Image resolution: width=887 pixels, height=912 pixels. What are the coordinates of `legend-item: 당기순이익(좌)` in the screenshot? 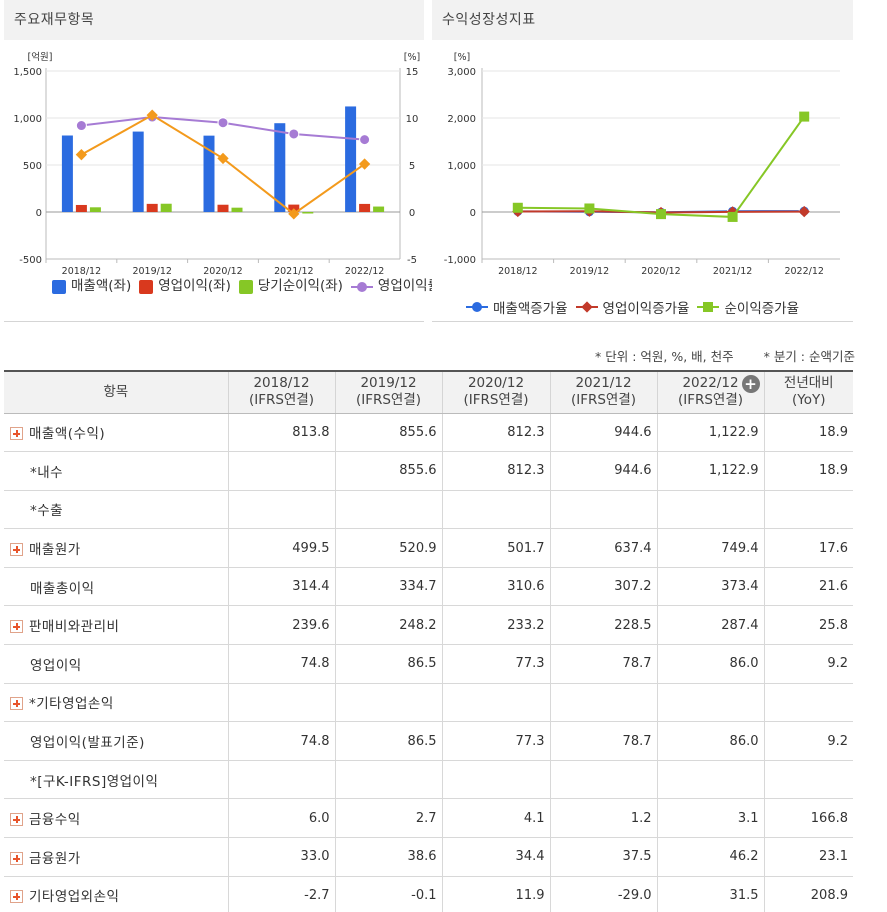 It's located at (290, 286).